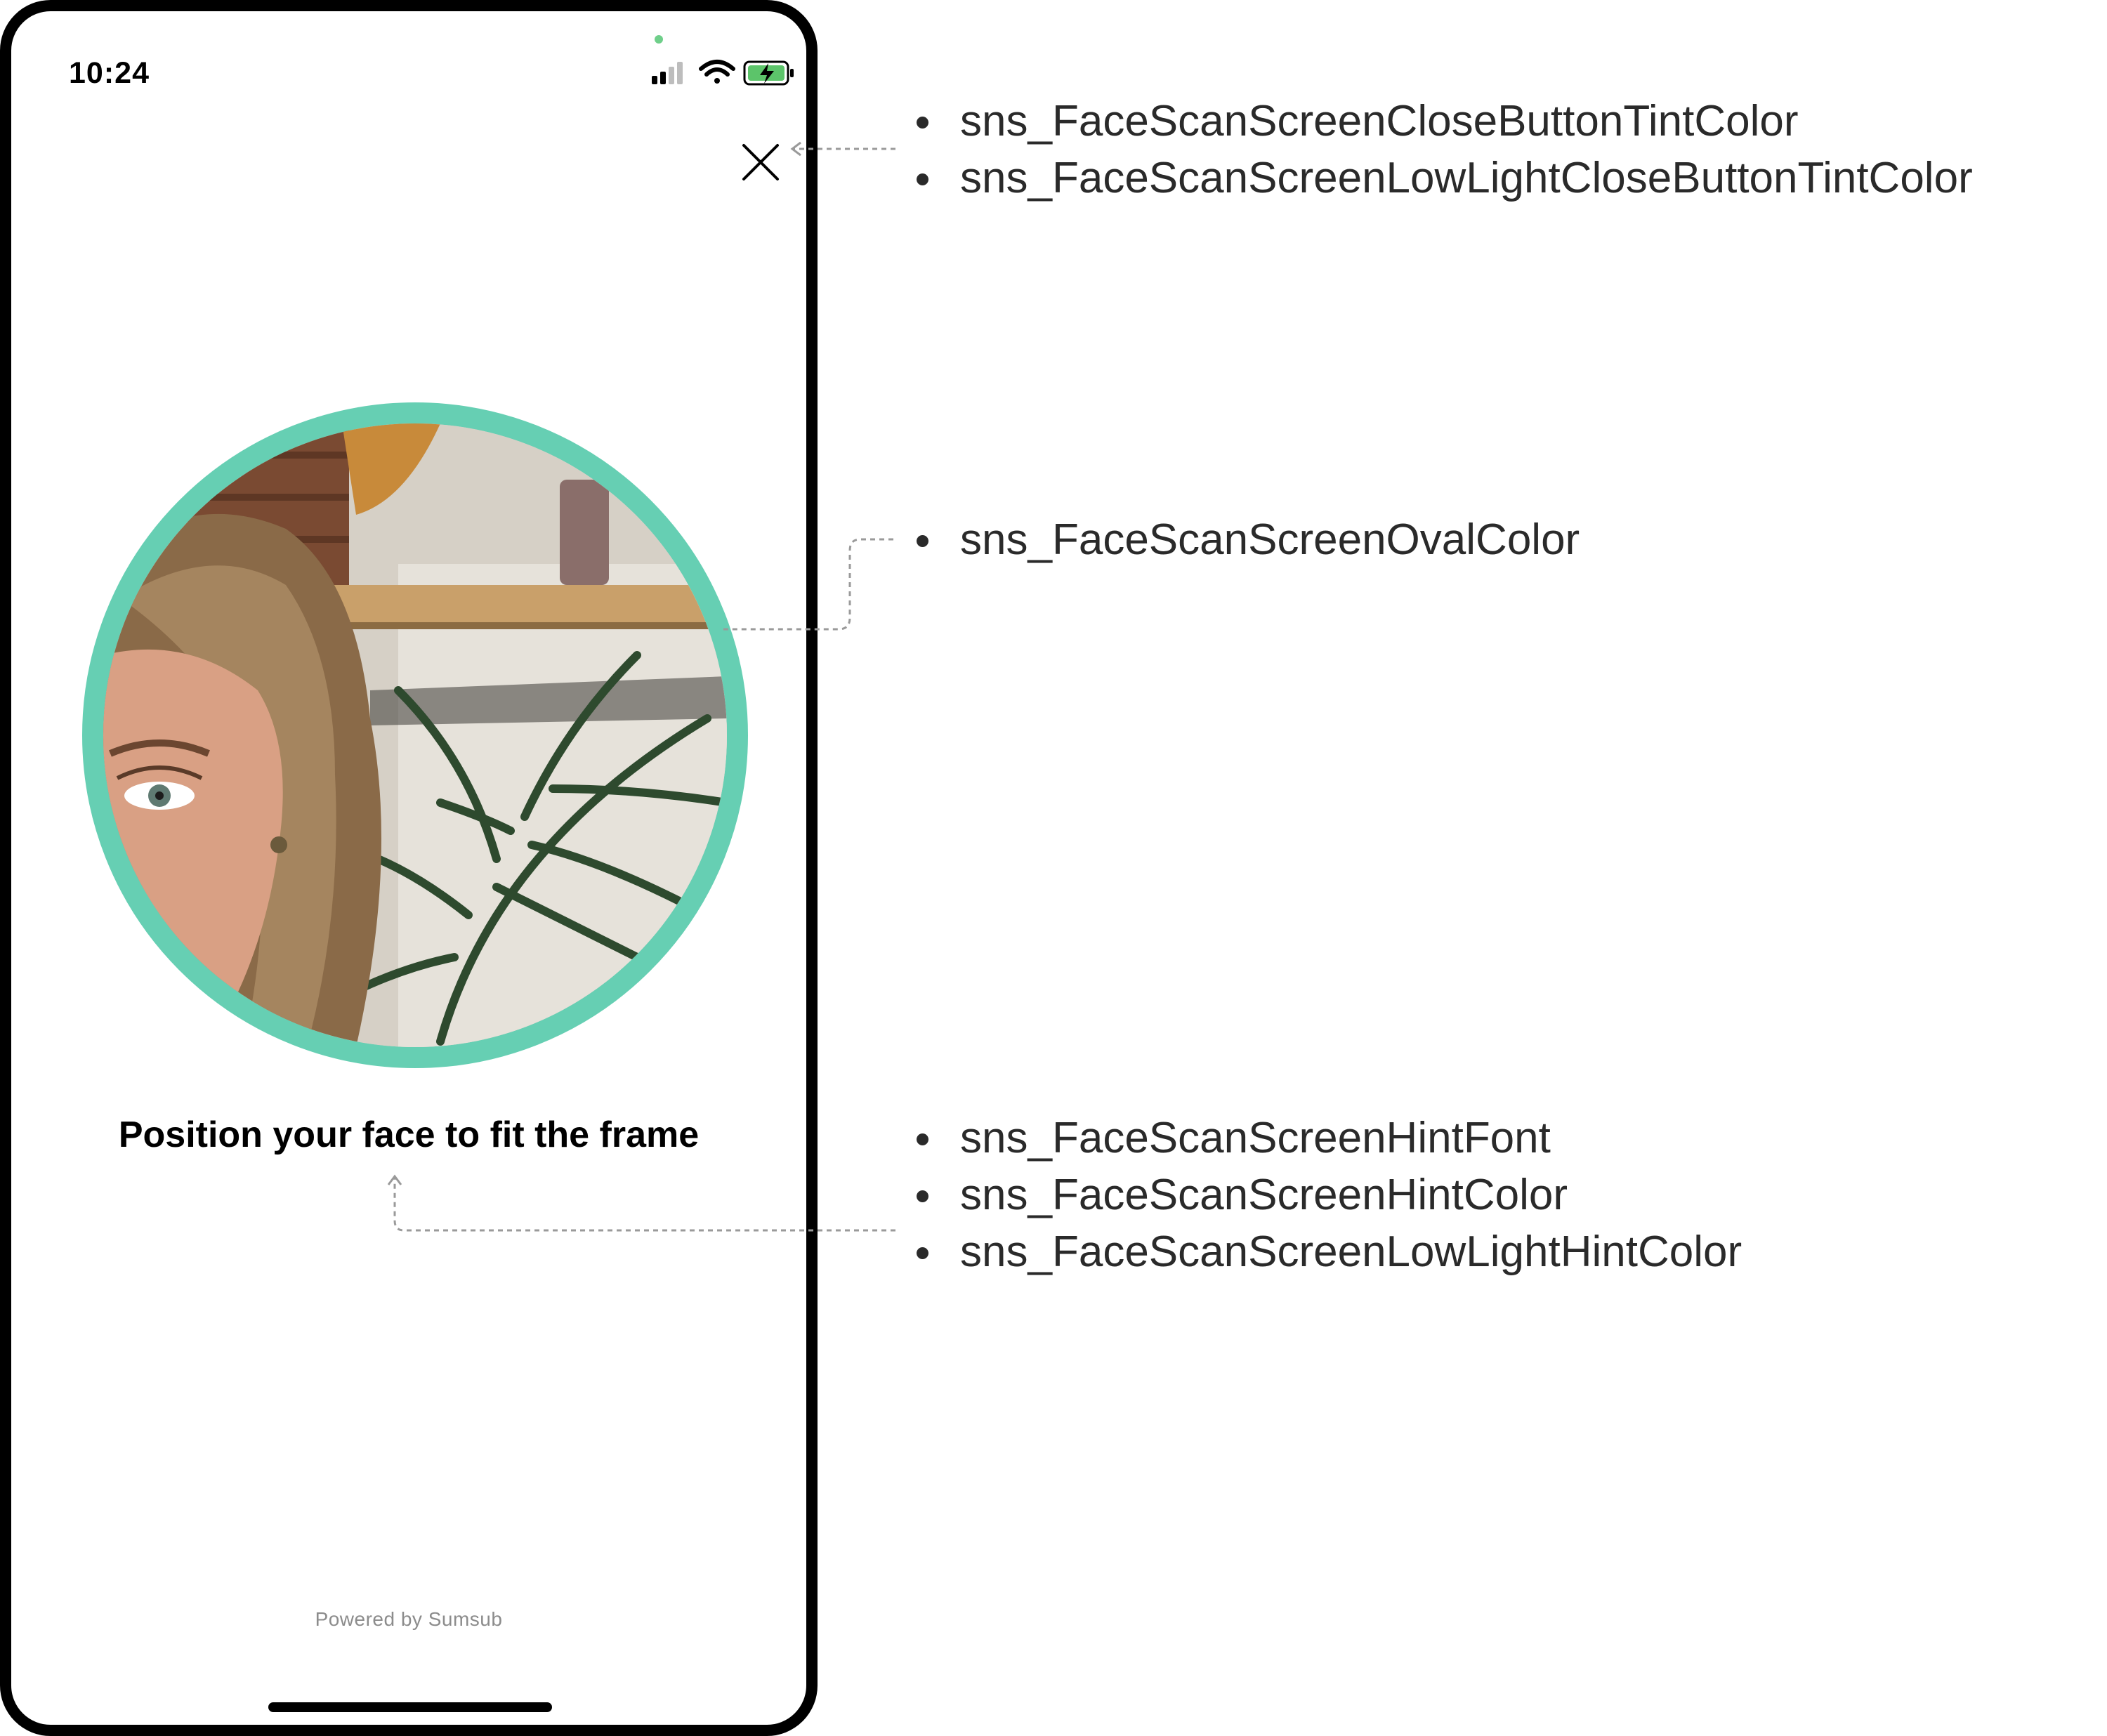 This screenshot has width=2107, height=1736. What do you see at coordinates (768, 73) in the screenshot?
I see `battery-charging-icon` at bounding box center [768, 73].